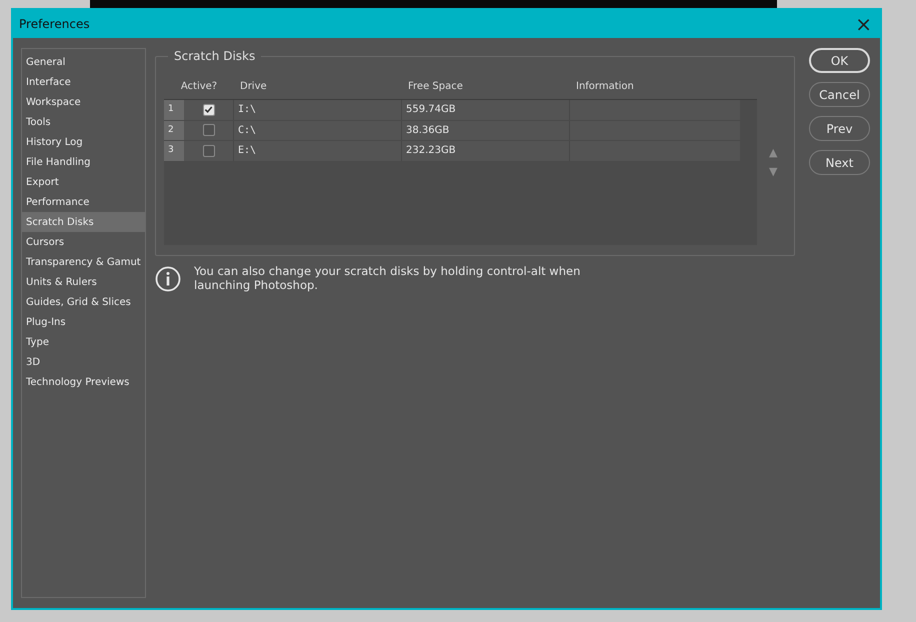  I want to click on sidebar-item: Guides, Grid & Slices, so click(83, 302).